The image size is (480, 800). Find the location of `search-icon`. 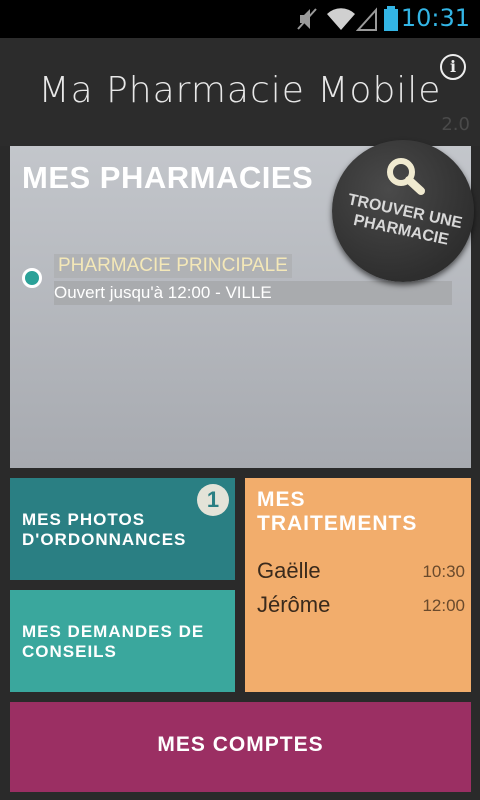

search-icon is located at coordinates (406, 176).